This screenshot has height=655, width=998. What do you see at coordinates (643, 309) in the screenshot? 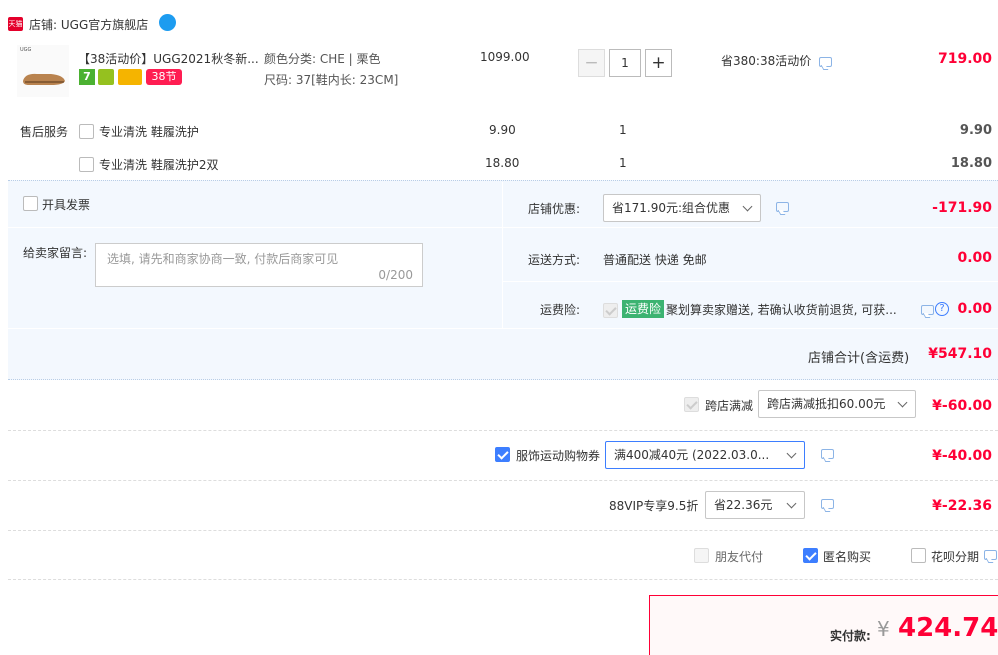
I see `insurance-tag: 运费险` at bounding box center [643, 309].